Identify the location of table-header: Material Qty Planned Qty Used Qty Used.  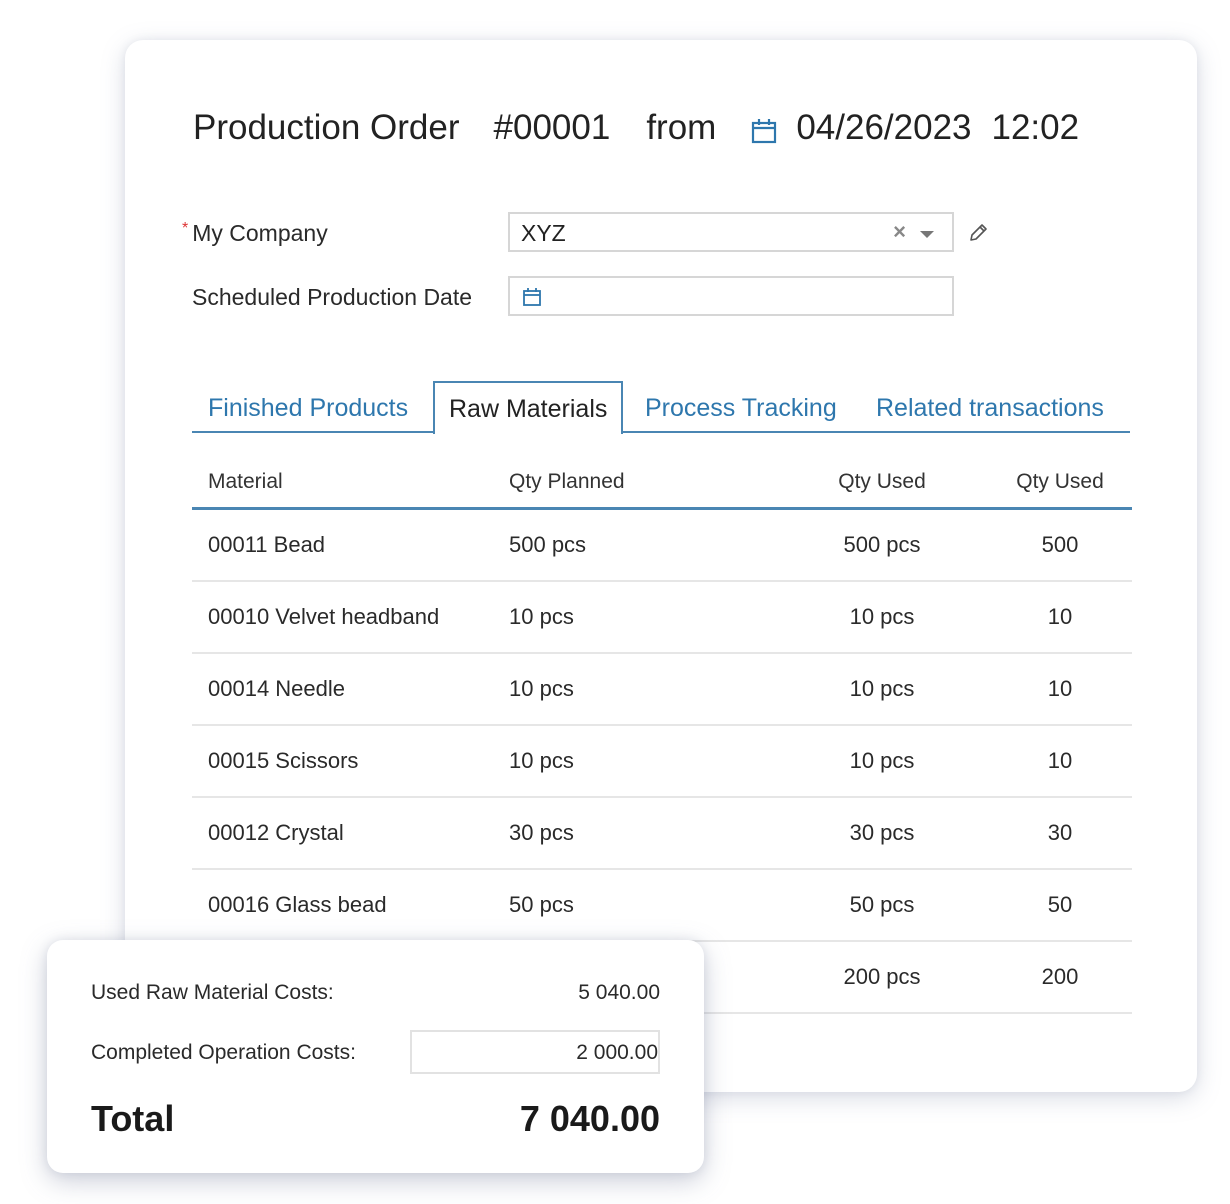
(662, 482).